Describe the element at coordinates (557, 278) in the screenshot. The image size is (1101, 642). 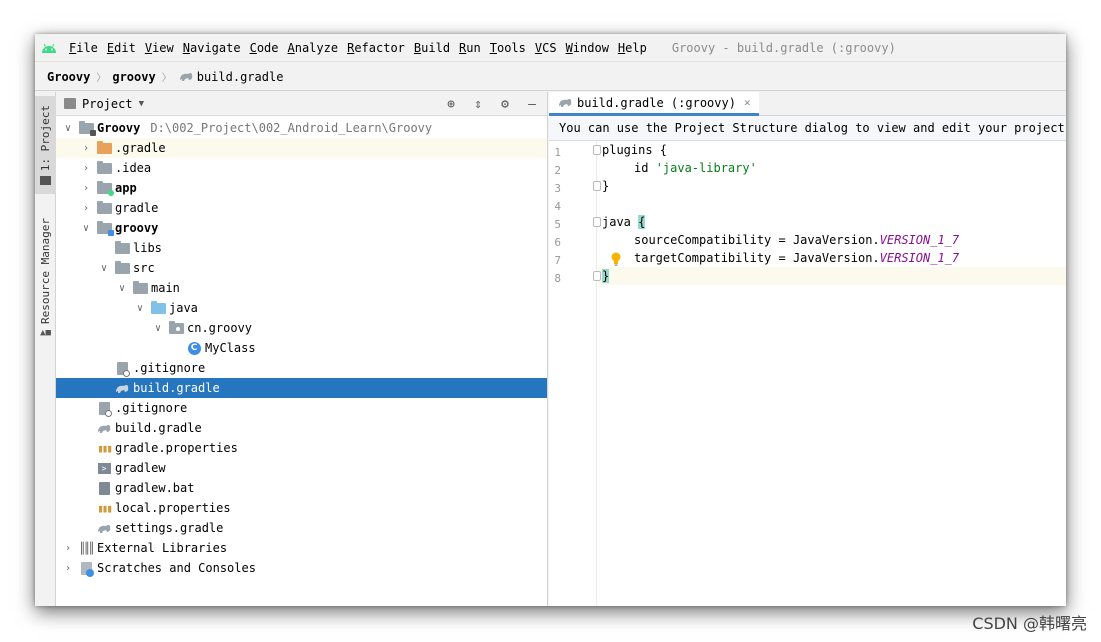
I see `line-number: 8` at that location.